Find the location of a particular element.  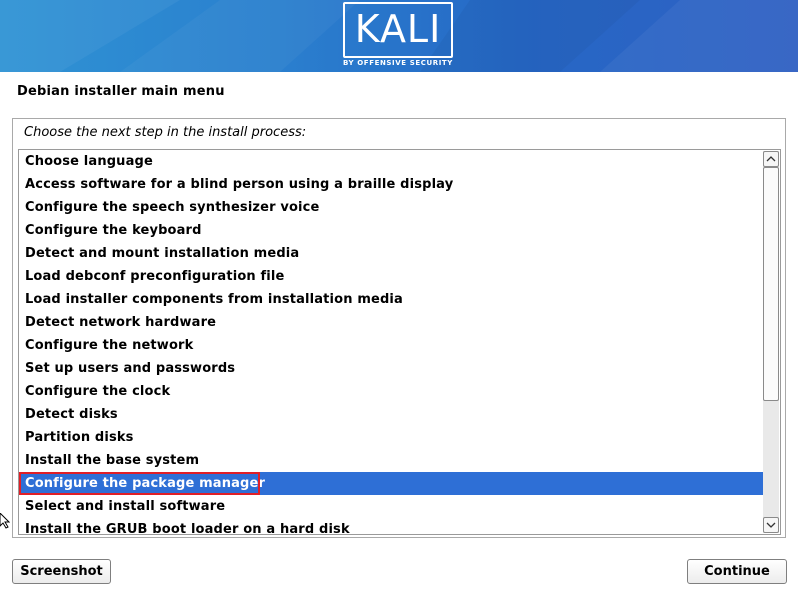

menu-item: Detect and mount installation media is located at coordinates (391, 253).